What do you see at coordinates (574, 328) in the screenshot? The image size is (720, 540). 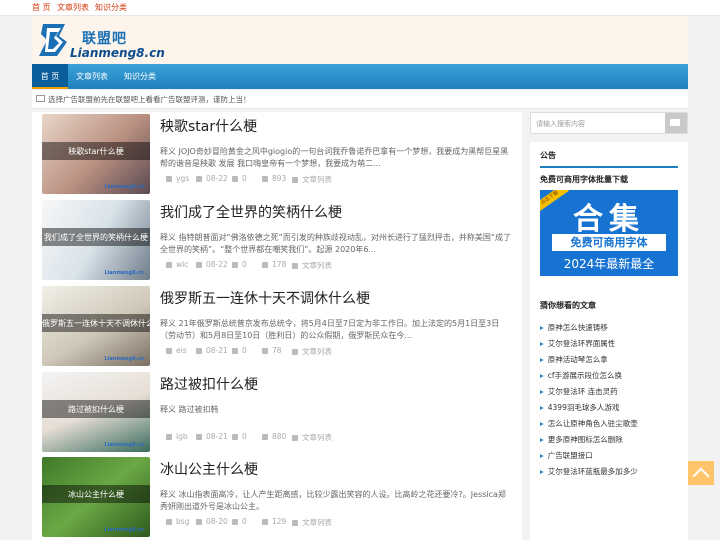 I see `list-item: 原神怎么快速铸移` at bounding box center [574, 328].